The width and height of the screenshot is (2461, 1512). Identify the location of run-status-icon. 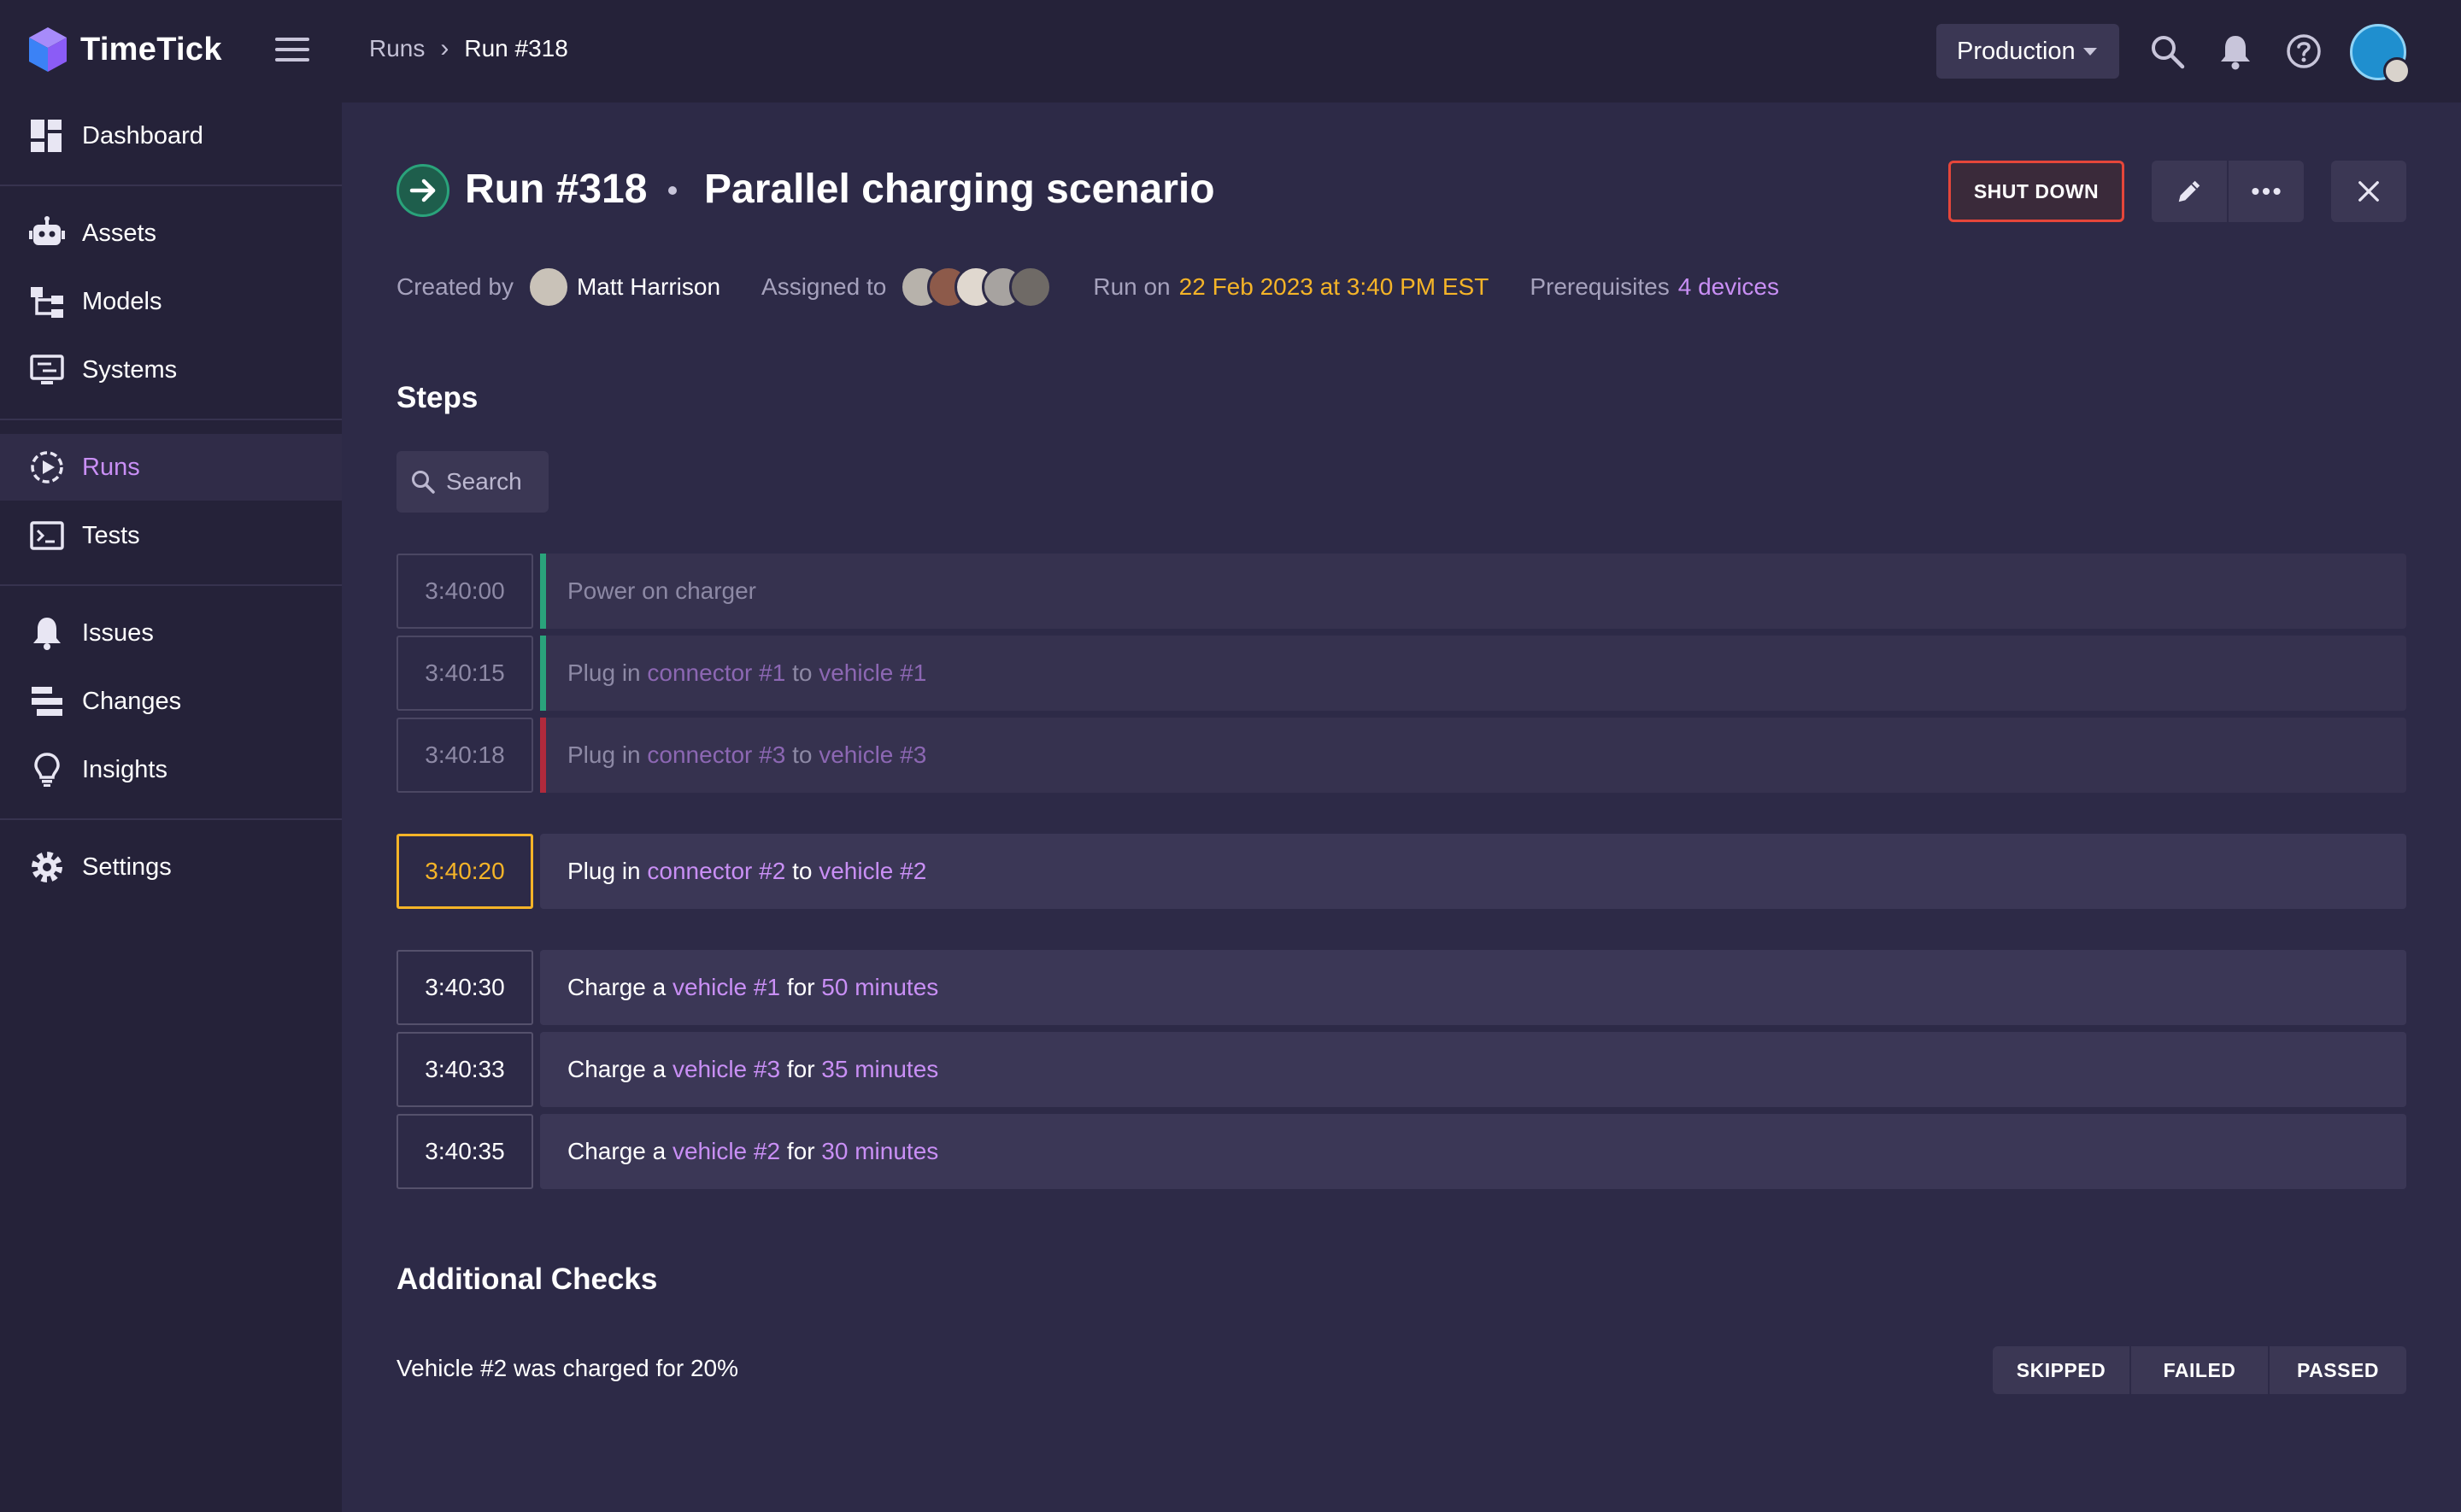
(422, 190).